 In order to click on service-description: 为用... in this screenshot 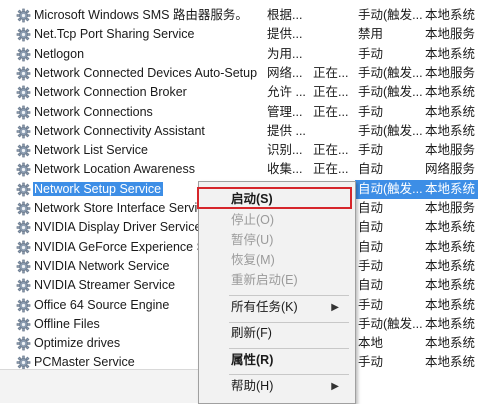, I will do `click(285, 53)`.